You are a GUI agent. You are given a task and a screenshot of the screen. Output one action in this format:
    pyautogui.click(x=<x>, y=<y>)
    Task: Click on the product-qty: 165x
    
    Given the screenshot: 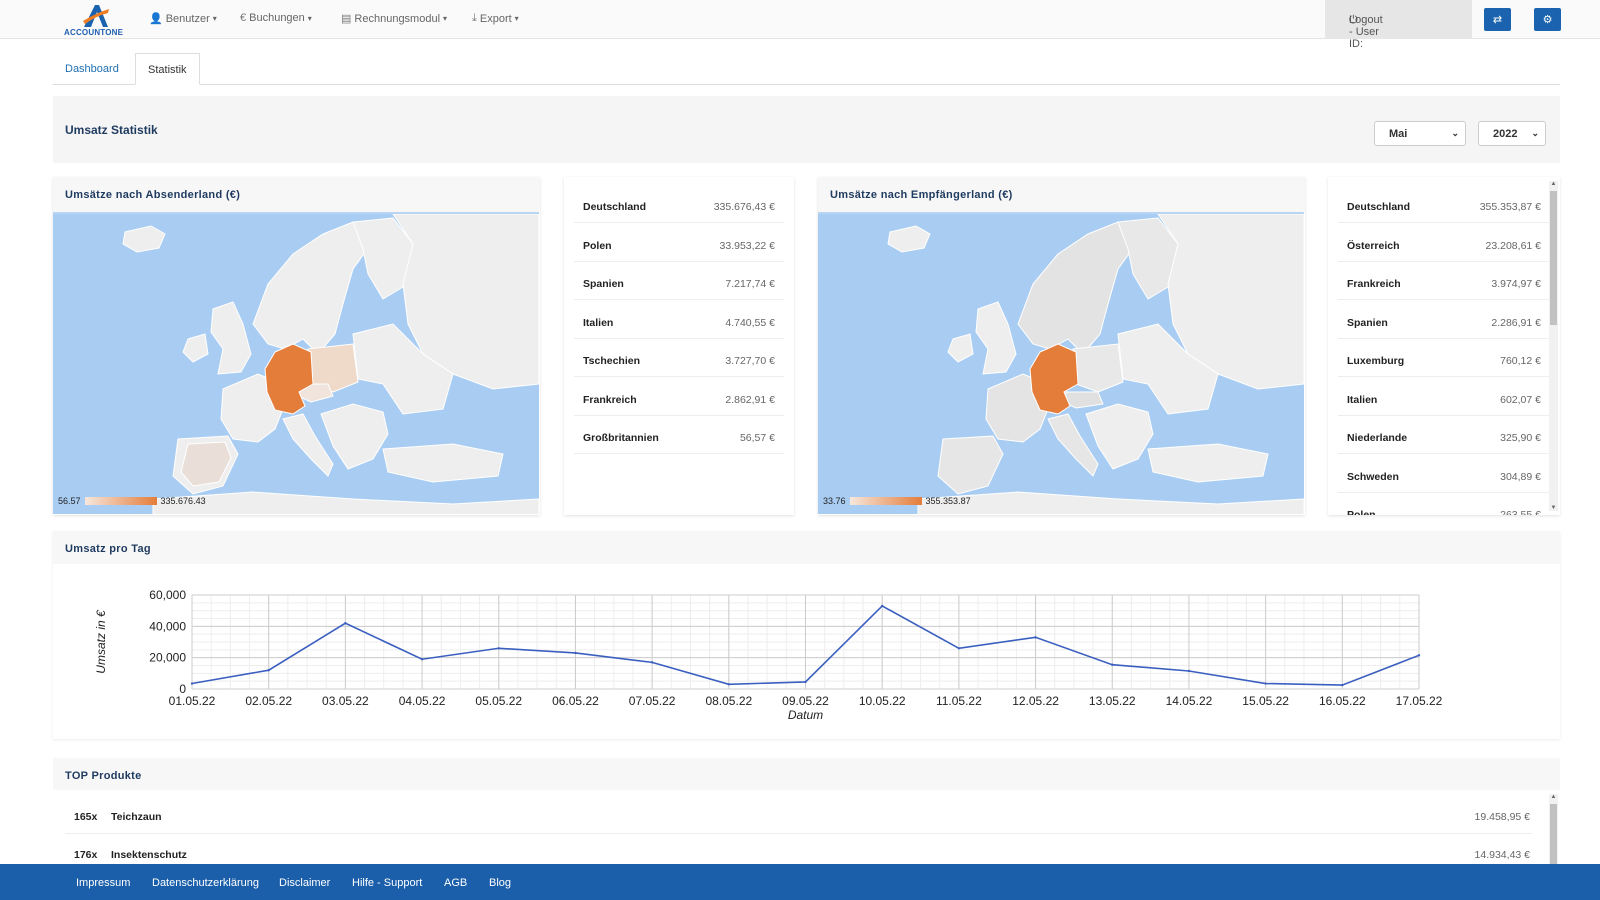 What is the action you would take?
    pyautogui.click(x=86, y=817)
    